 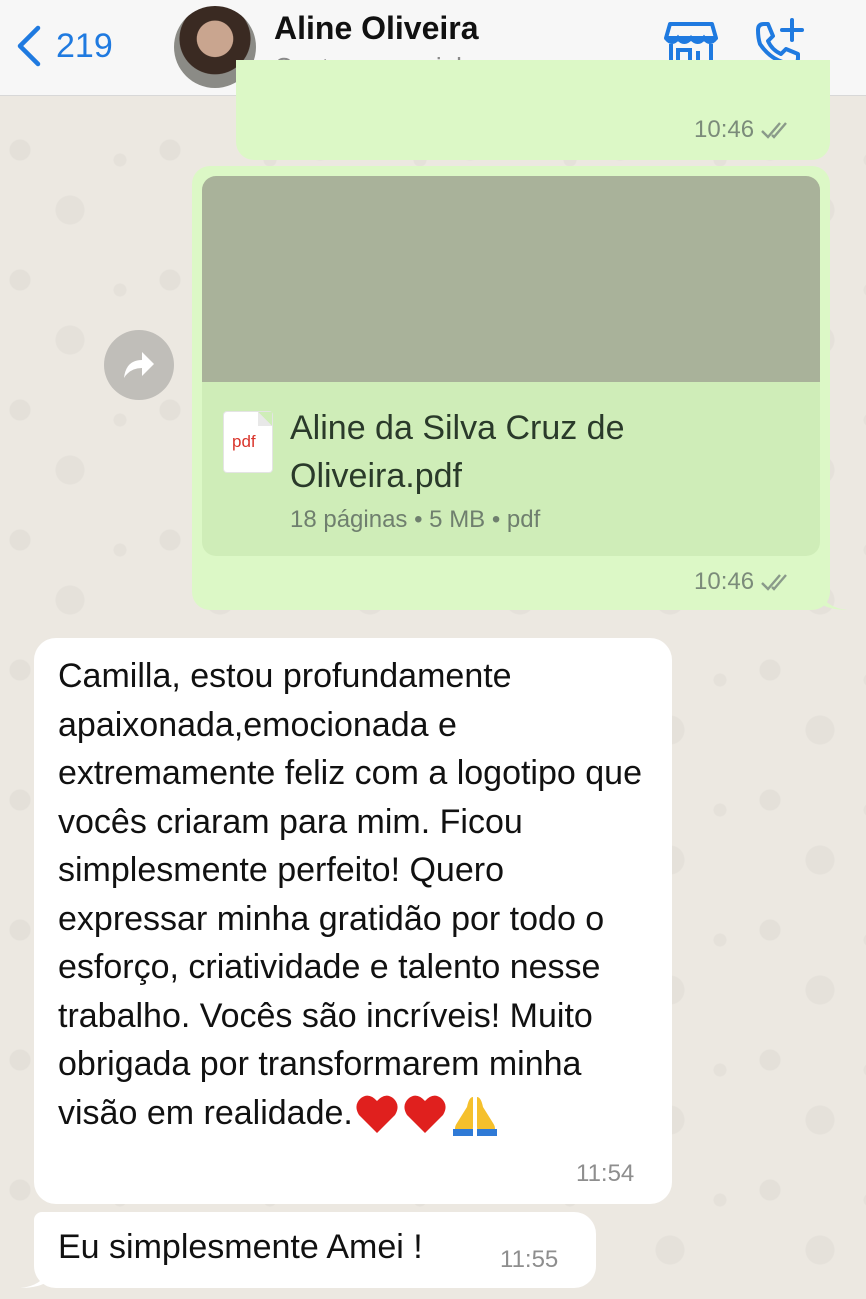 I want to click on message-text: Eu simplesmente Amei !, so click(x=240, y=1247).